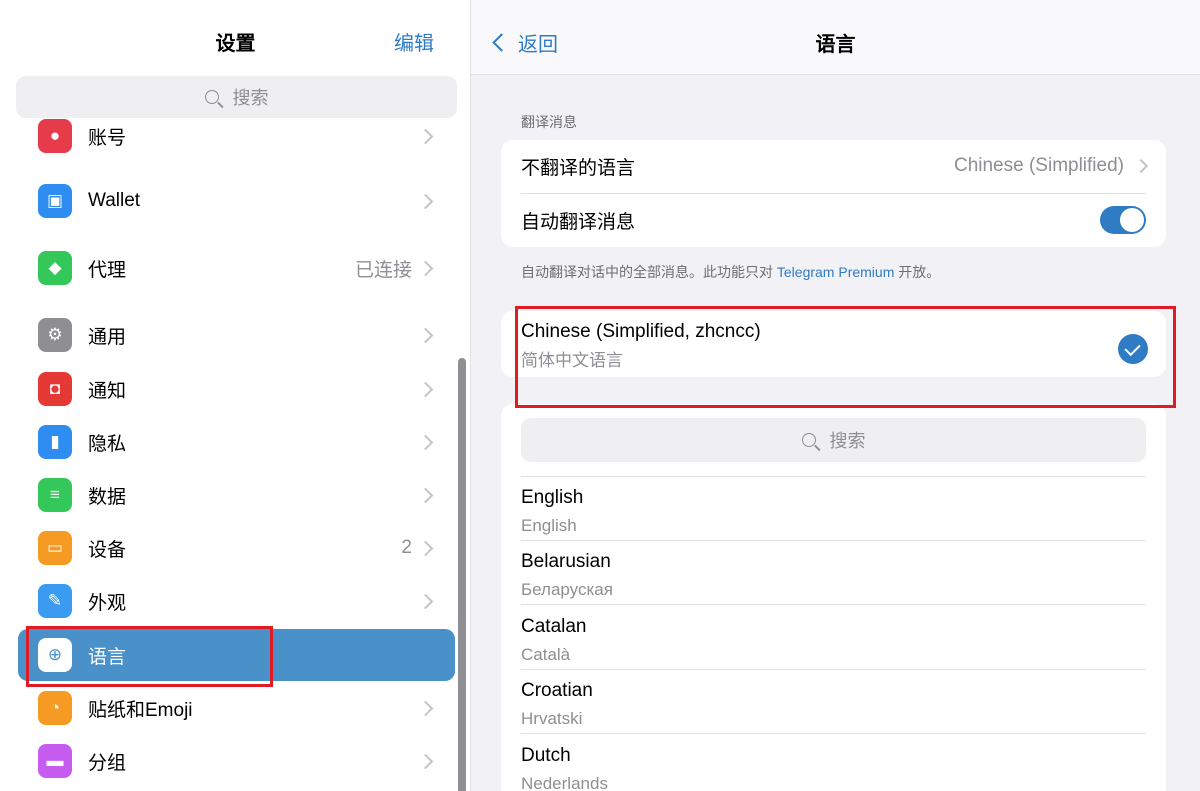  Describe the element at coordinates (1133, 349) in the screenshot. I see `checkmark-icon` at that location.